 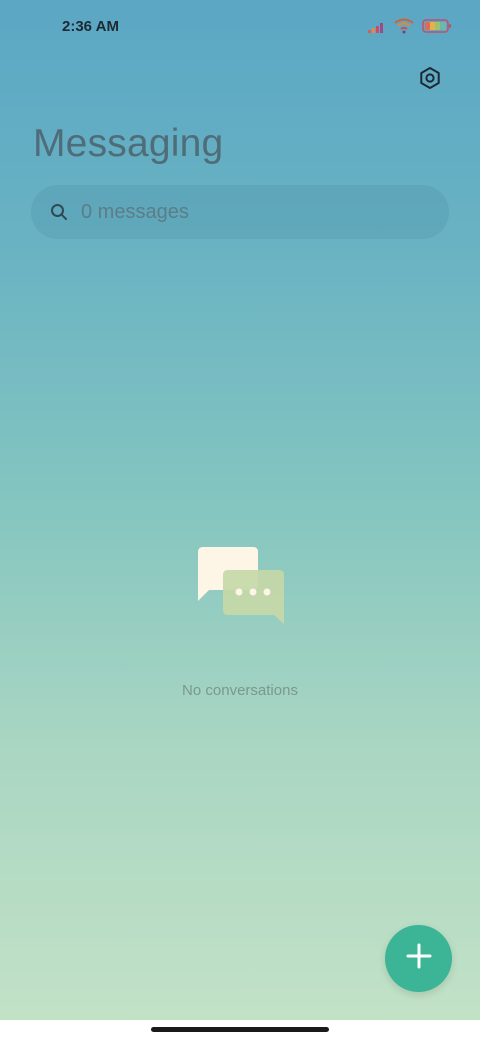 What do you see at coordinates (241, 586) in the screenshot?
I see `conversations-icon` at bounding box center [241, 586].